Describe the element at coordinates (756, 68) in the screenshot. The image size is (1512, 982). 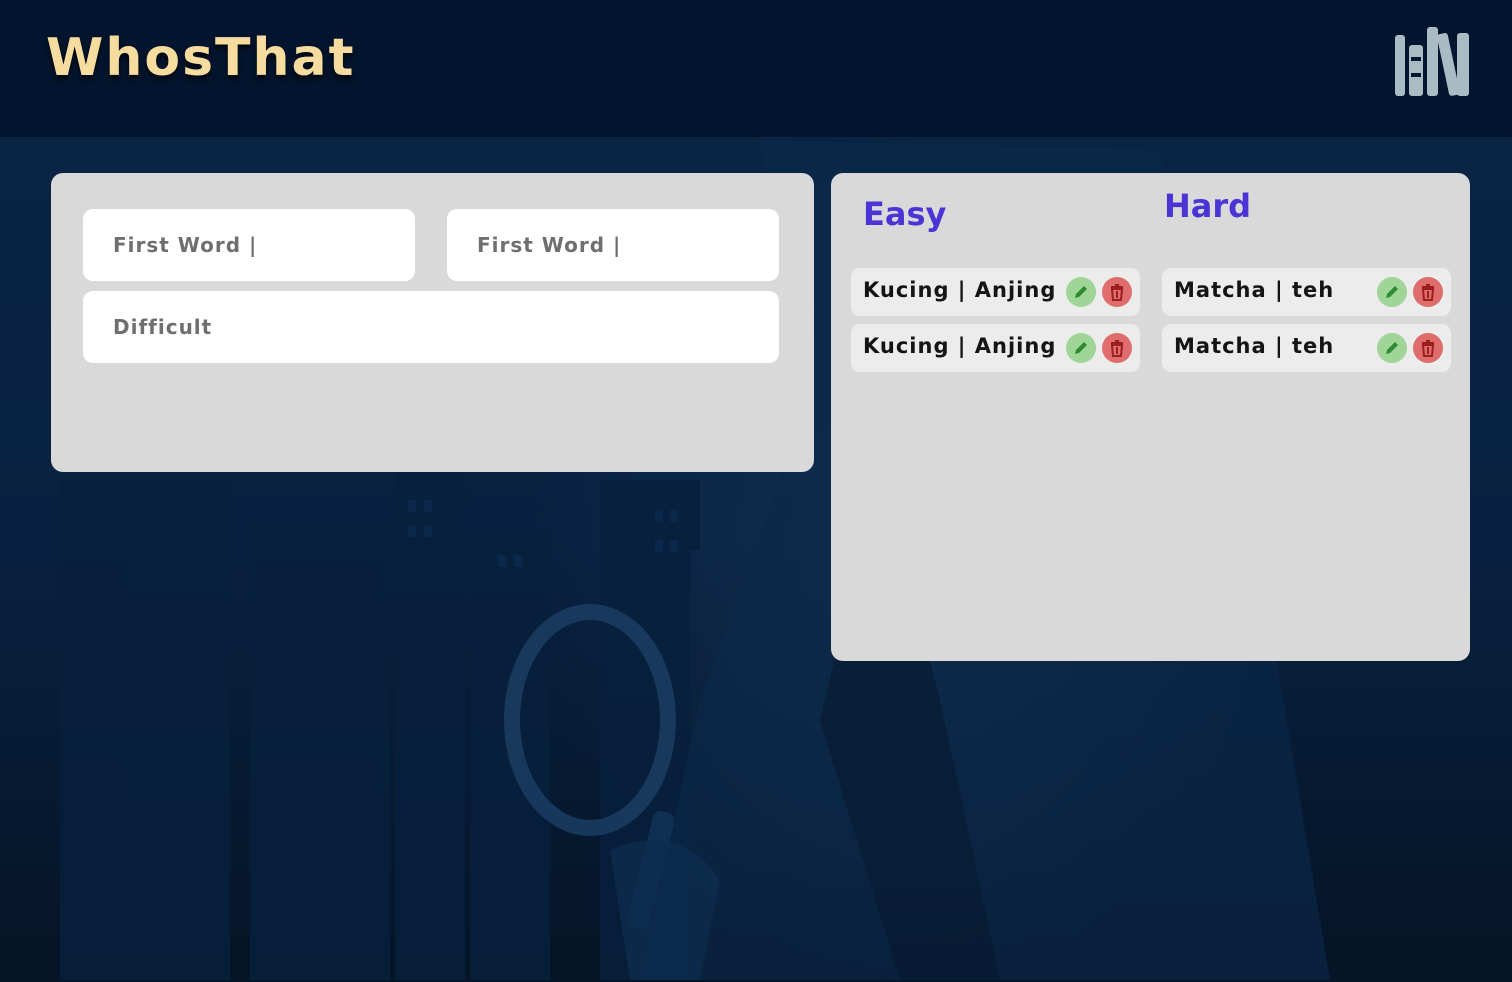
I see `app-header: WhosThat` at that location.